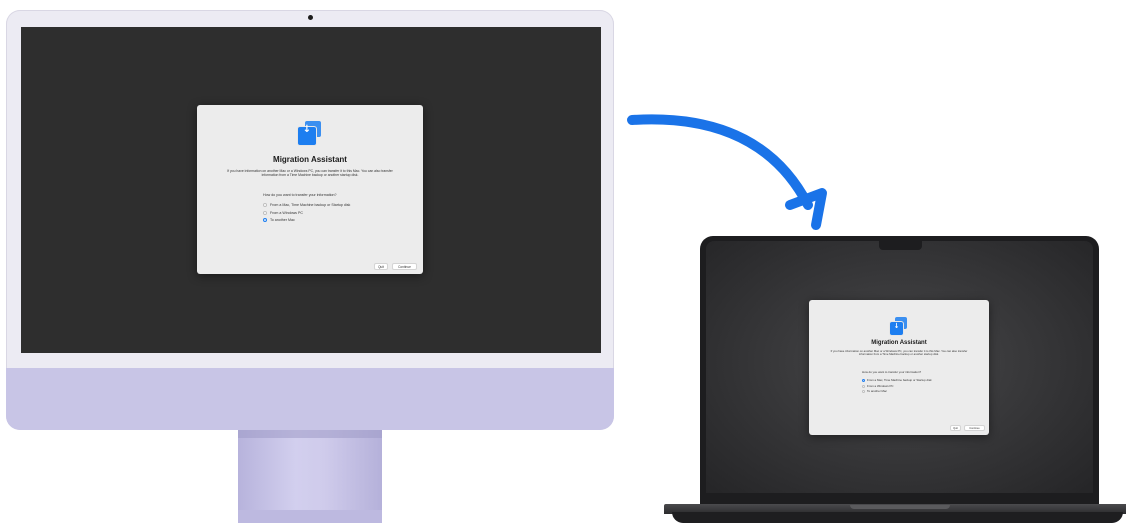 The width and height of the screenshot is (1126, 523). I want to click on option-from-windows-pc: From a Windows PC, so click(878, 386).